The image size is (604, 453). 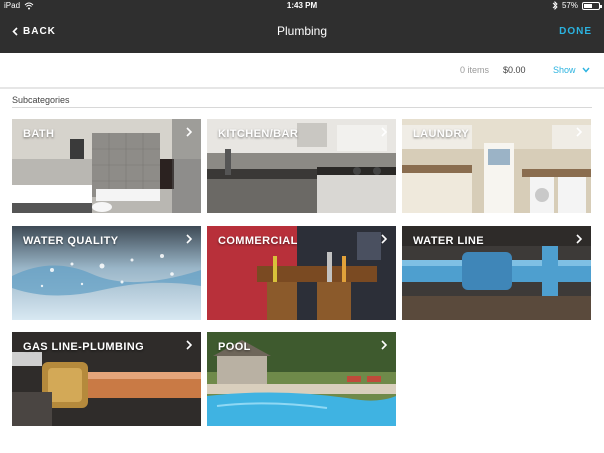 I want to click on tile-water-line: WATER LINE, so click(x=496, y=273).